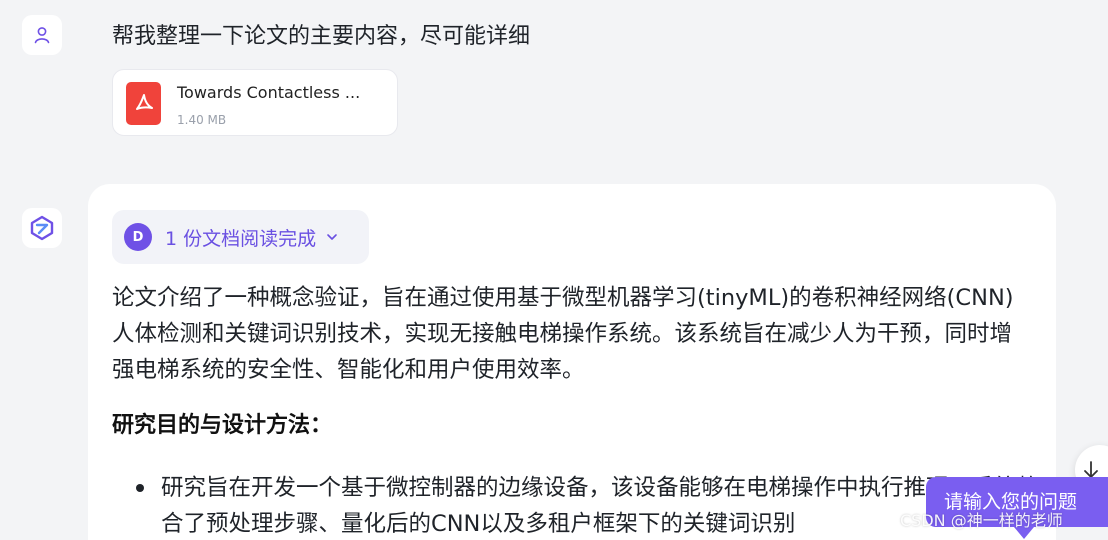 Image resolution: width=1108 pixels, height=540 pixels. I want to click on user-avatar, so click(42, 35).